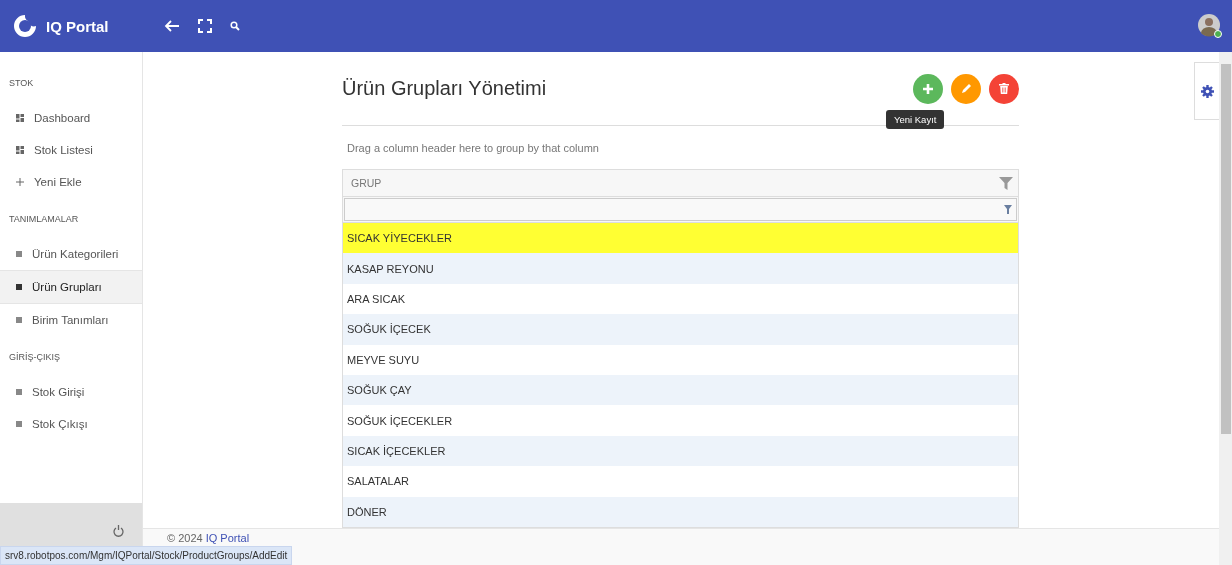 This screenshot has width=1232, height=565. Describe the element at coordinates (915, 119) in the screenshot. I see `tooltip: Yeni Kayıt` at that location.